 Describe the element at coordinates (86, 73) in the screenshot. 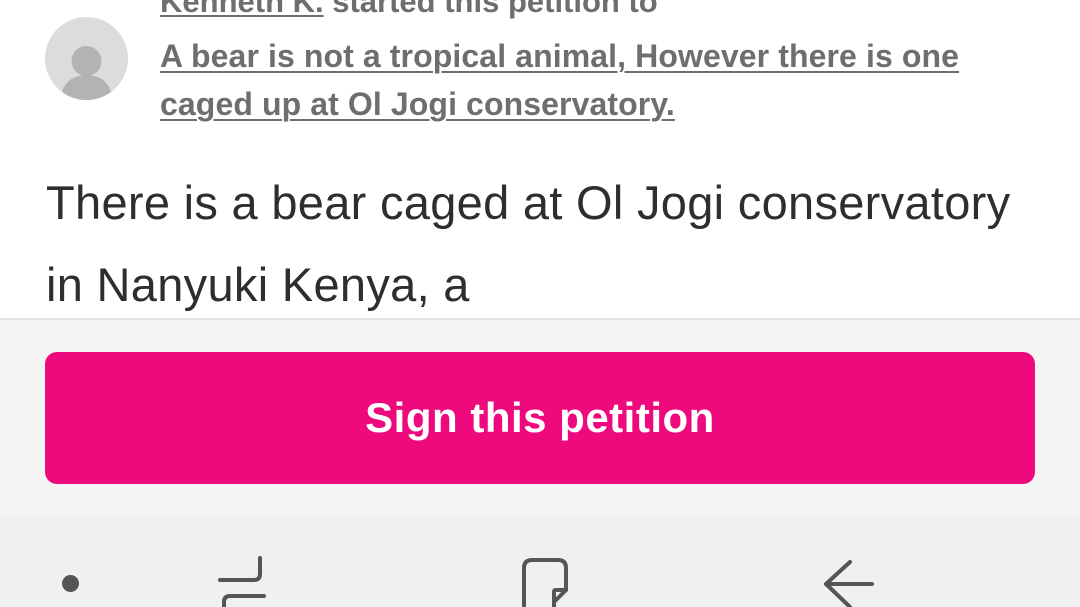

I see `user-silhouette-icon` at that location.